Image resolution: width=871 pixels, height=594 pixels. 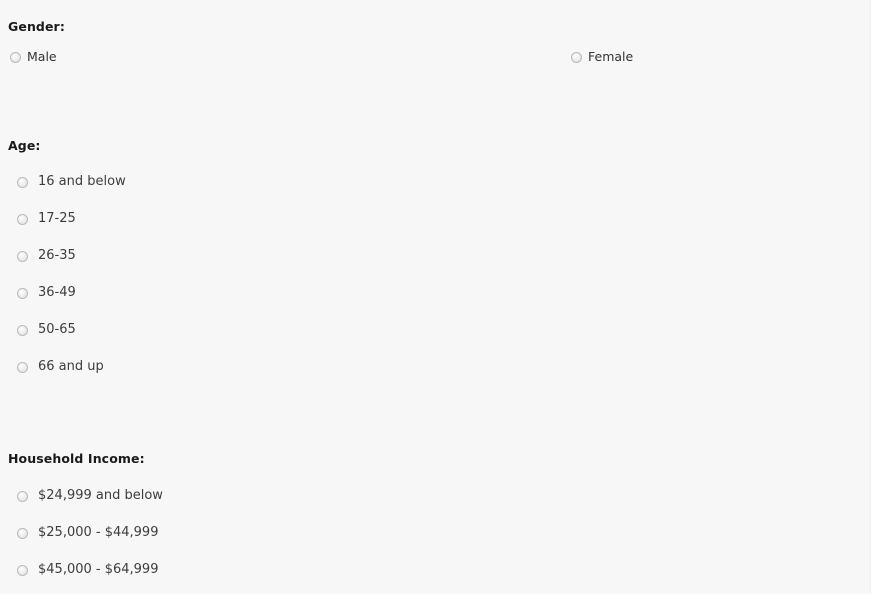 I want to click on household-income-section-heading: Household Income:, so click(x=76, y=458).